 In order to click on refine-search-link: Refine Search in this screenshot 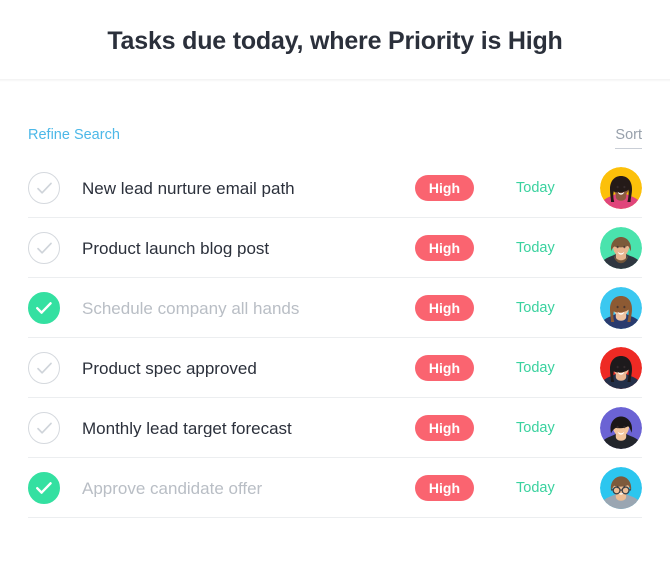, I will do `click(74, 135)`.